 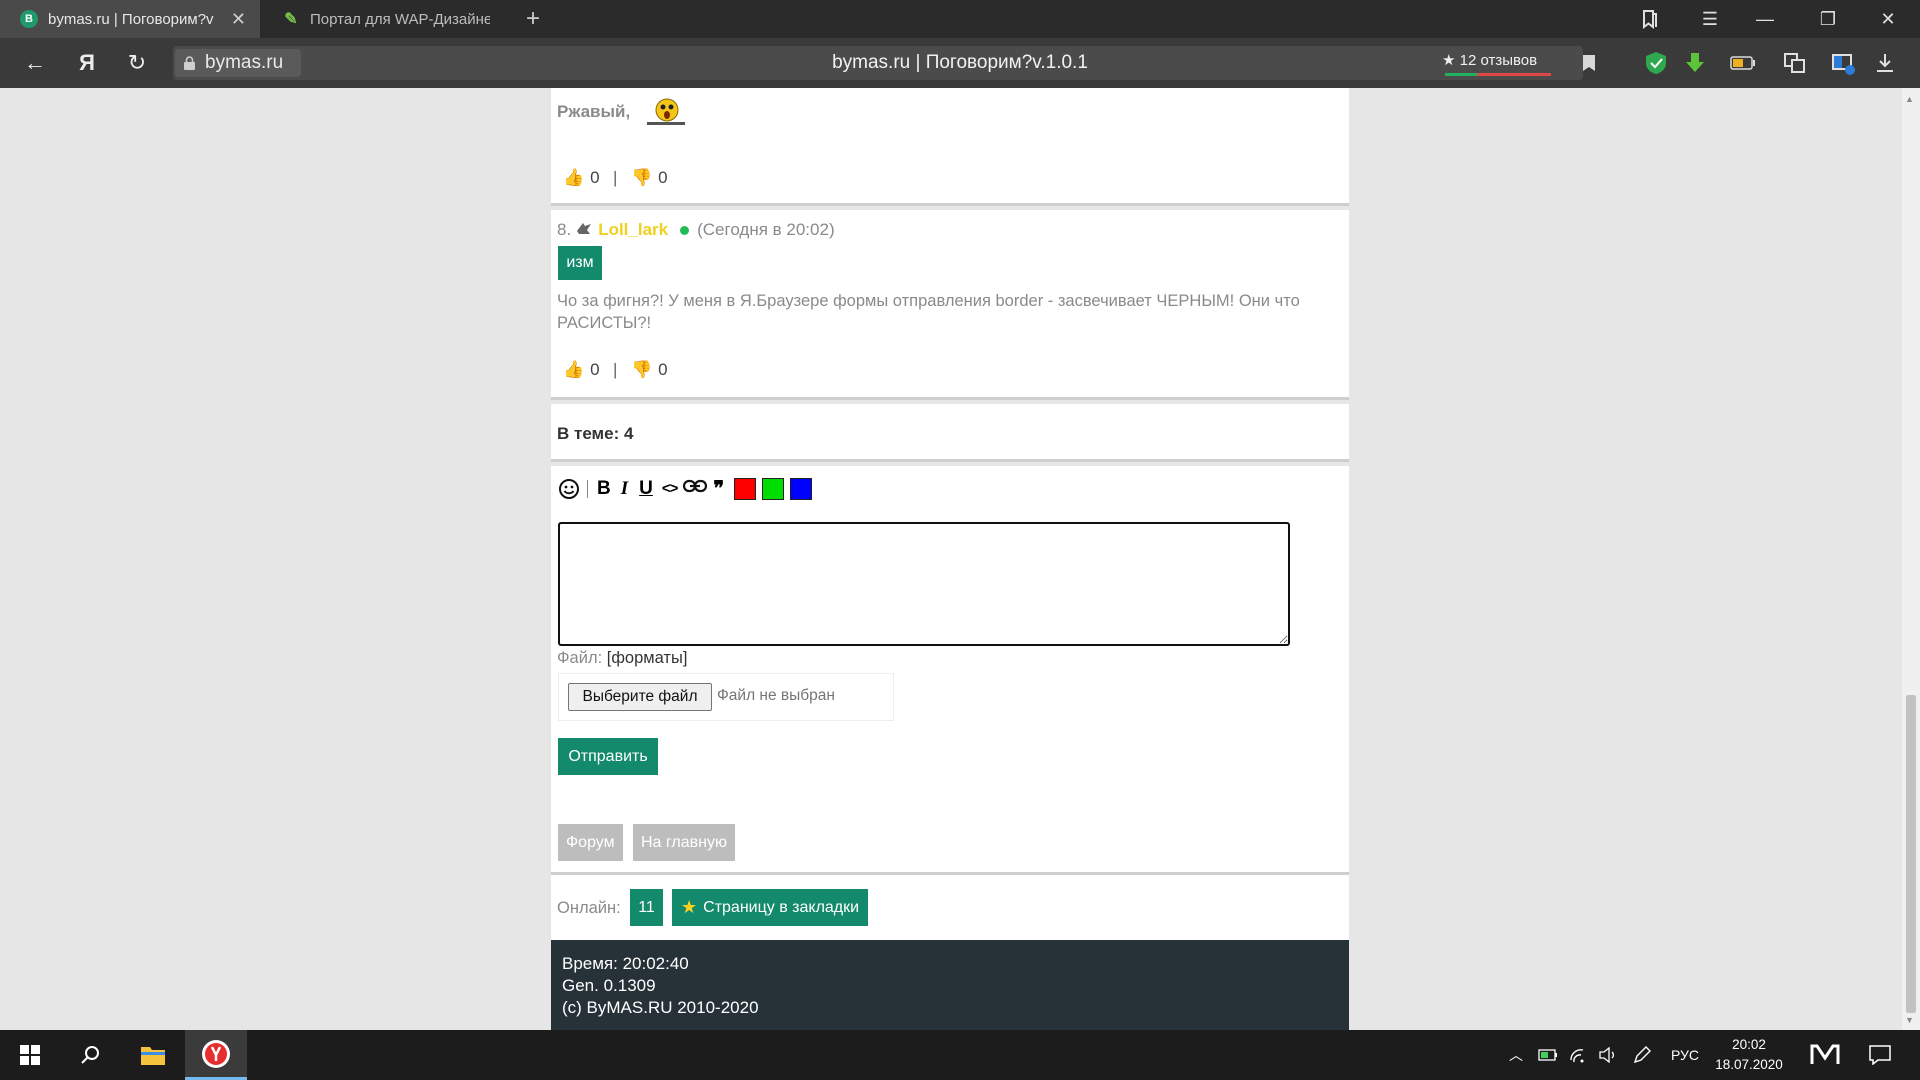 What do you see at coordinates (1885, 63) in the screenshot?
I see `downloads-icon` at bounding box center [1885, 63].